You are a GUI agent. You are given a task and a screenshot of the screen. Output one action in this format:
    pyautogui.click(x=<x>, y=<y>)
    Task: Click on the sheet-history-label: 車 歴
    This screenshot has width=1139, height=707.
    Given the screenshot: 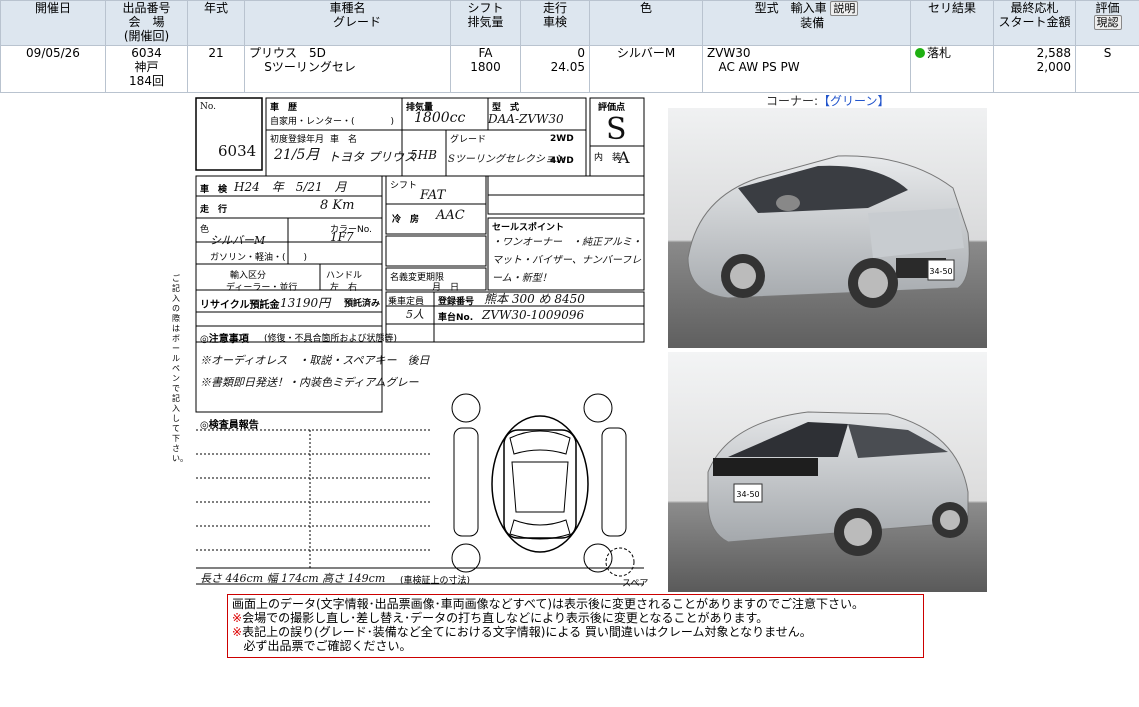 What is the action you would take?
    pyautogui.click(x=284, y=108)
    